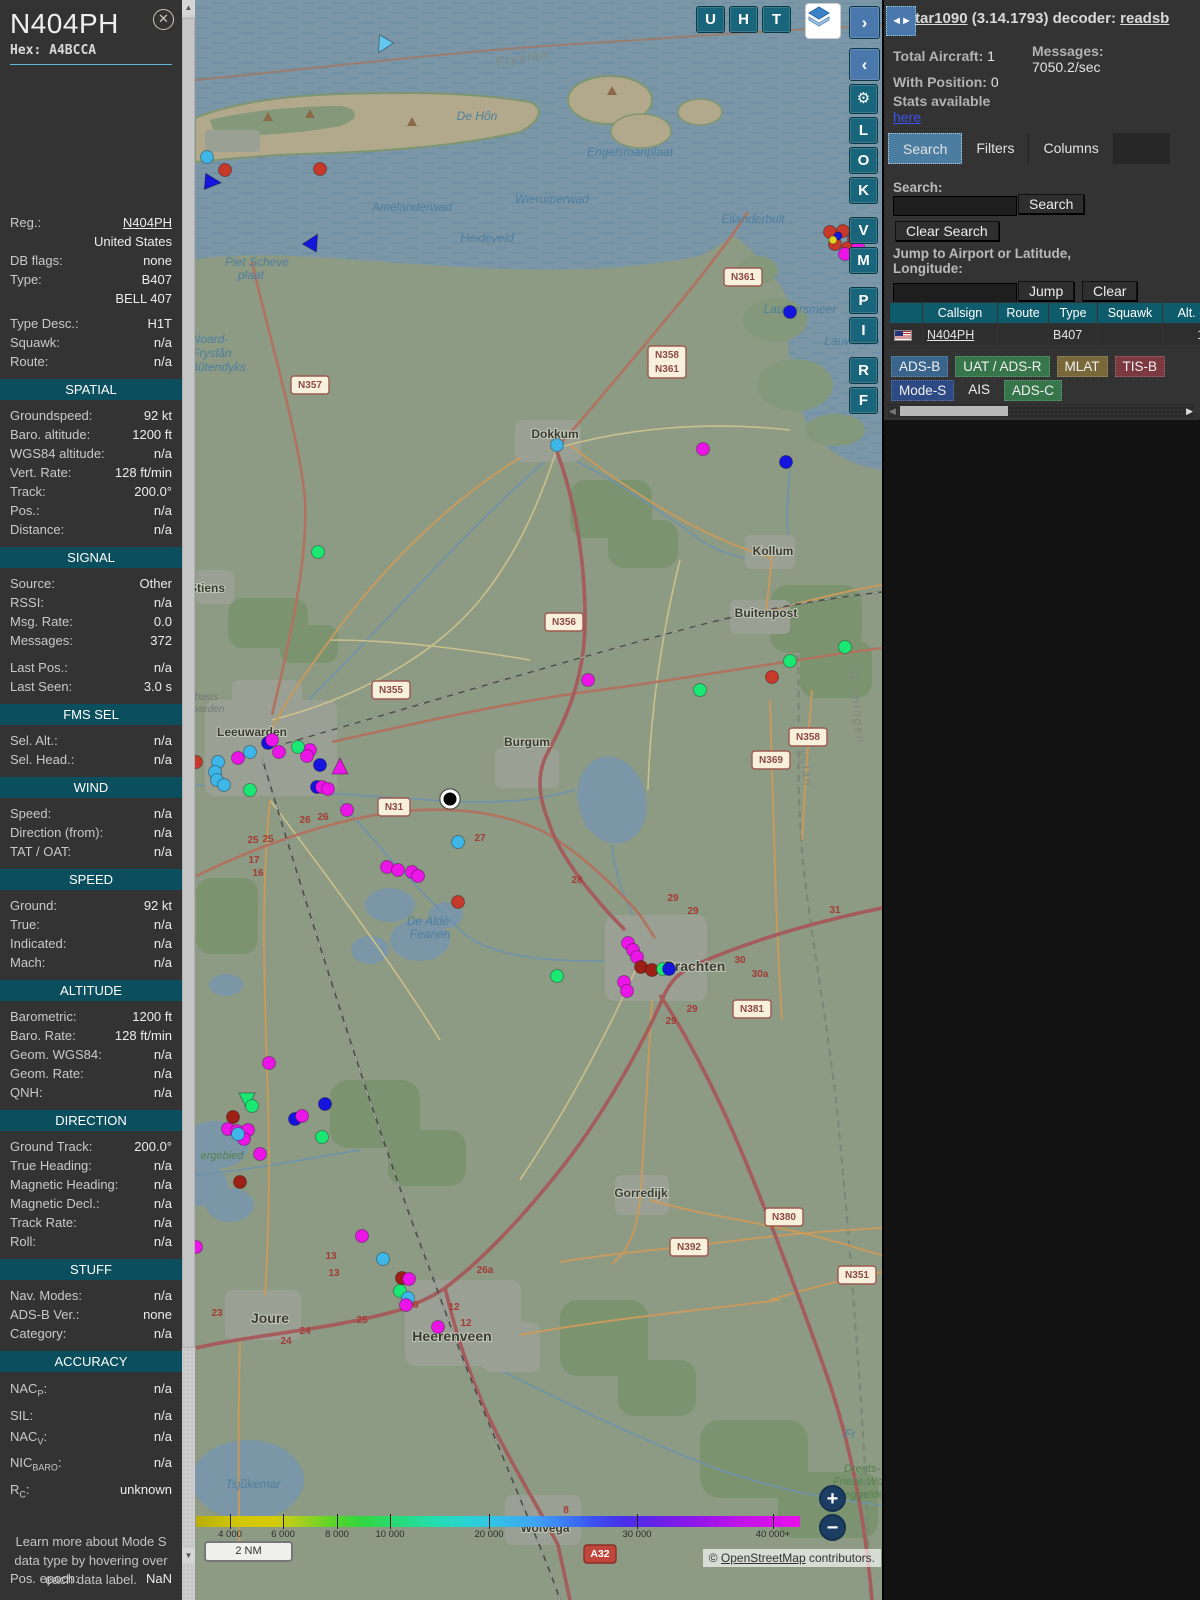 Image resolution: width=1200 pixels, height=1600 pixels. What do you see at coordinates (863, 230) in the screenshot?
I see `map-button-v: V` at bounding box center [863, 230].